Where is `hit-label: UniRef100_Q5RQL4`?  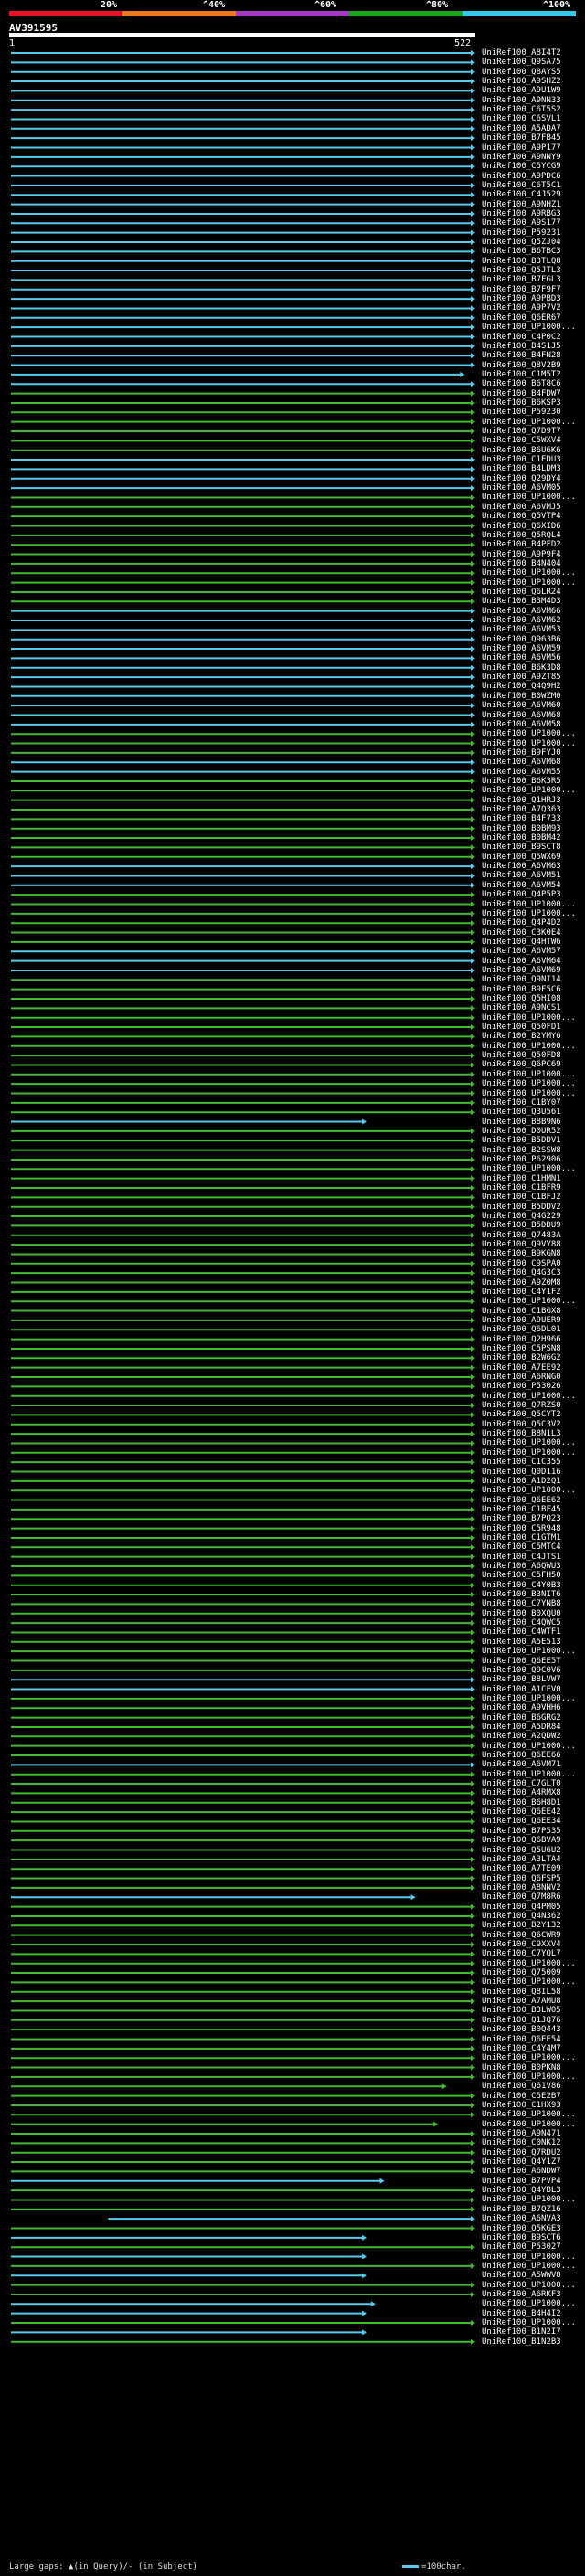
hit-label: UniRef100_Q5RQL4 is located at coordinates (521, 535).